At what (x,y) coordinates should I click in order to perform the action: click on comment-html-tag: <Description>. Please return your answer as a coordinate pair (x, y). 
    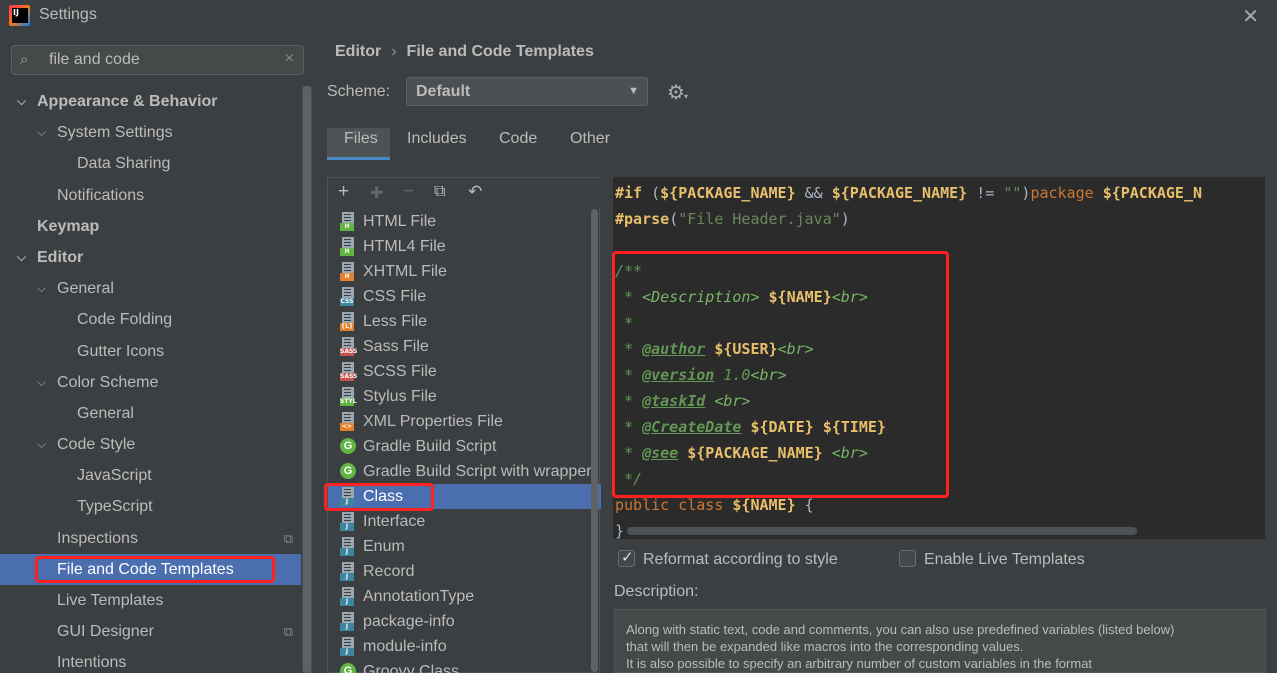
    Looking at the image, I should click on (701, 297).